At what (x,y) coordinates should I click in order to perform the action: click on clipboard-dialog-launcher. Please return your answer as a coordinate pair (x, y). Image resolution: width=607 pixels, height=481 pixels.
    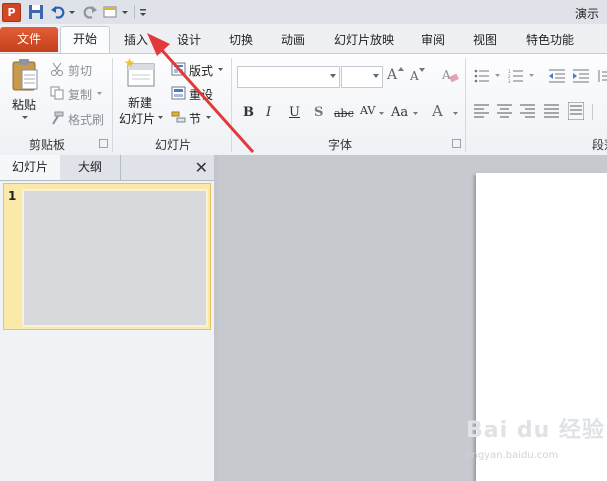
    Looking at the image, I should click on (103, 143).